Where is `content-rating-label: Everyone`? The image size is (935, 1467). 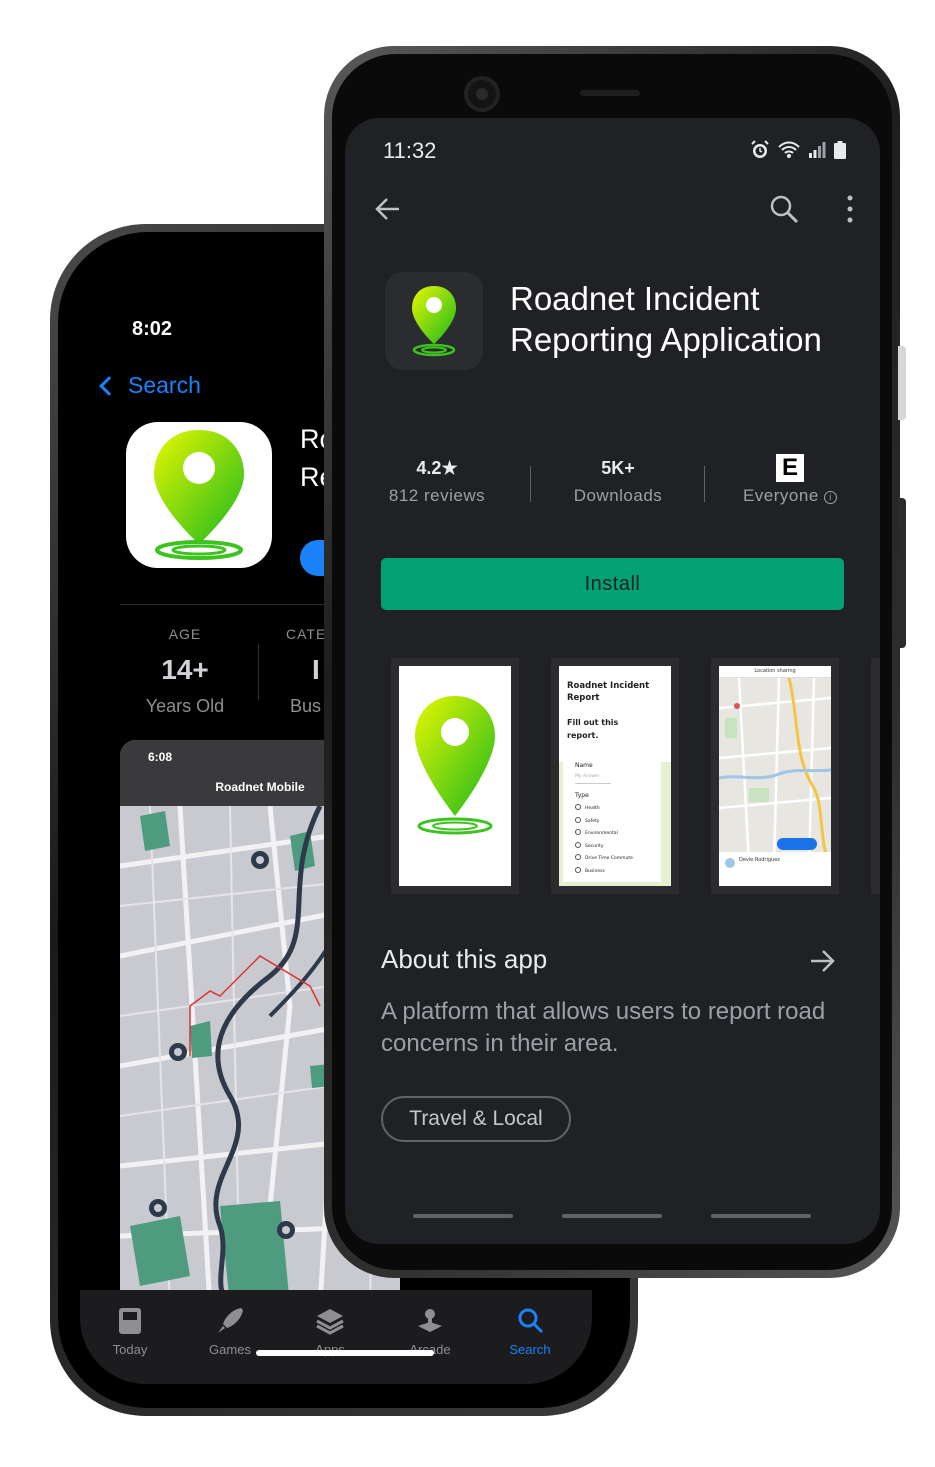
content-rating-label: Everyone is located at coordinates (780, 495).